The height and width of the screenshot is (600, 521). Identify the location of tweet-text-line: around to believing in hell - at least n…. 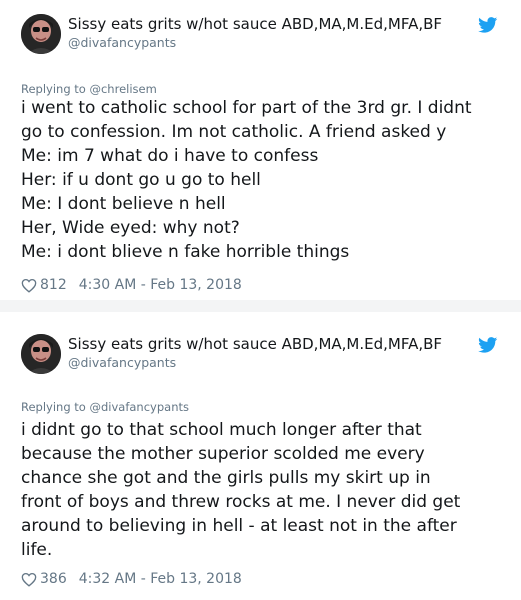
(239, 526).